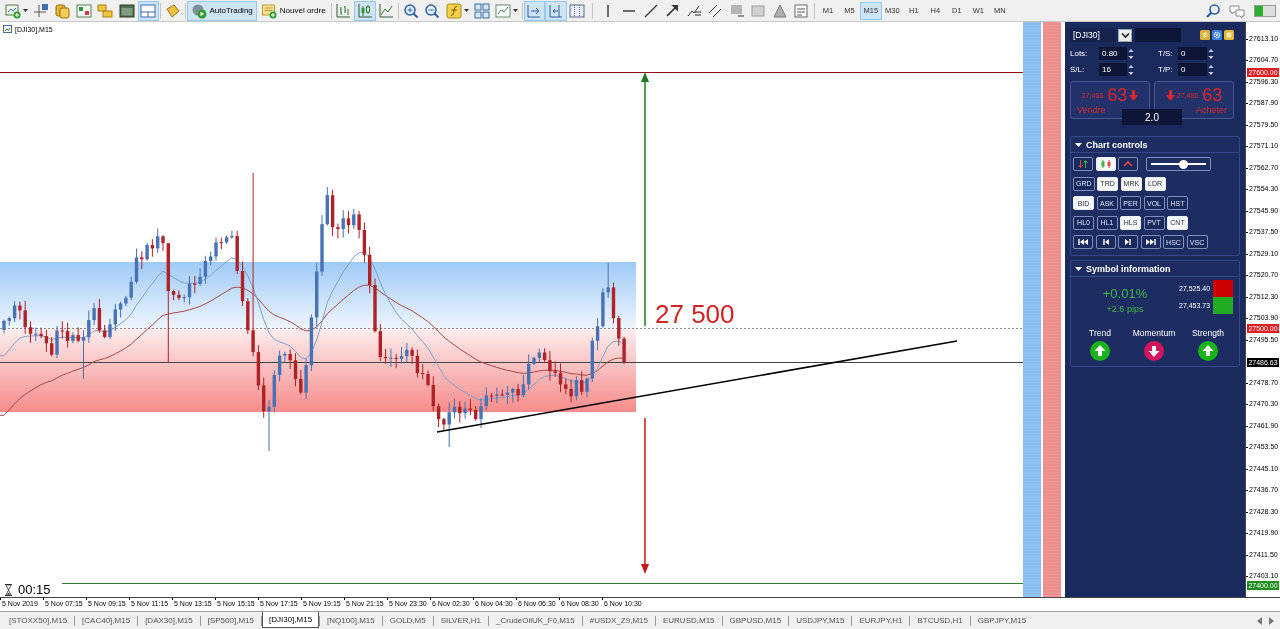  What do you see at coordinates (1113, 69) in the screenshot?
I see `input-field: 16` at bounding box center [1113, 69].